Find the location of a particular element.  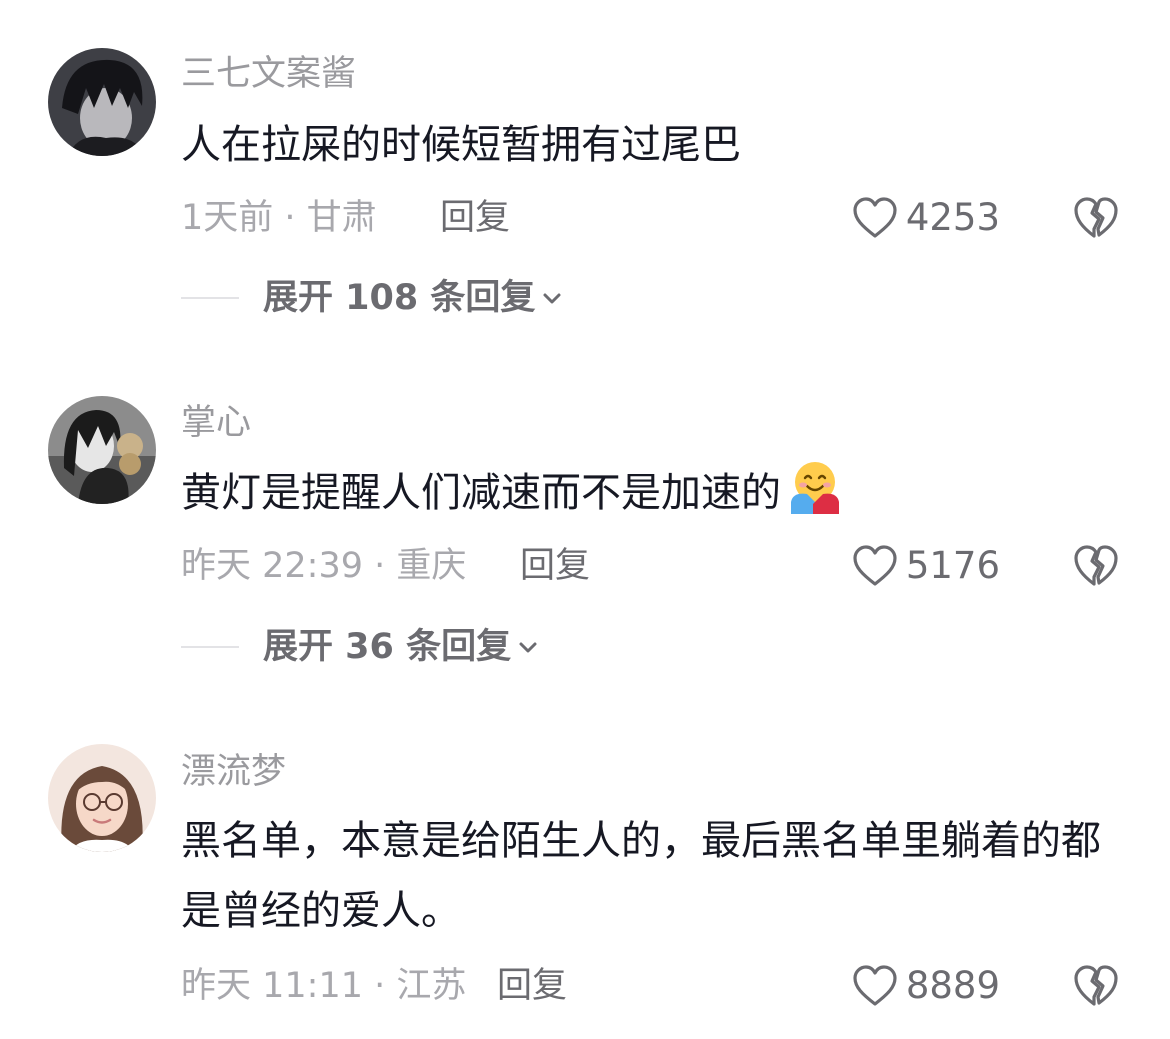

username: 三七文案酱 is located at coordinates (268, 74).